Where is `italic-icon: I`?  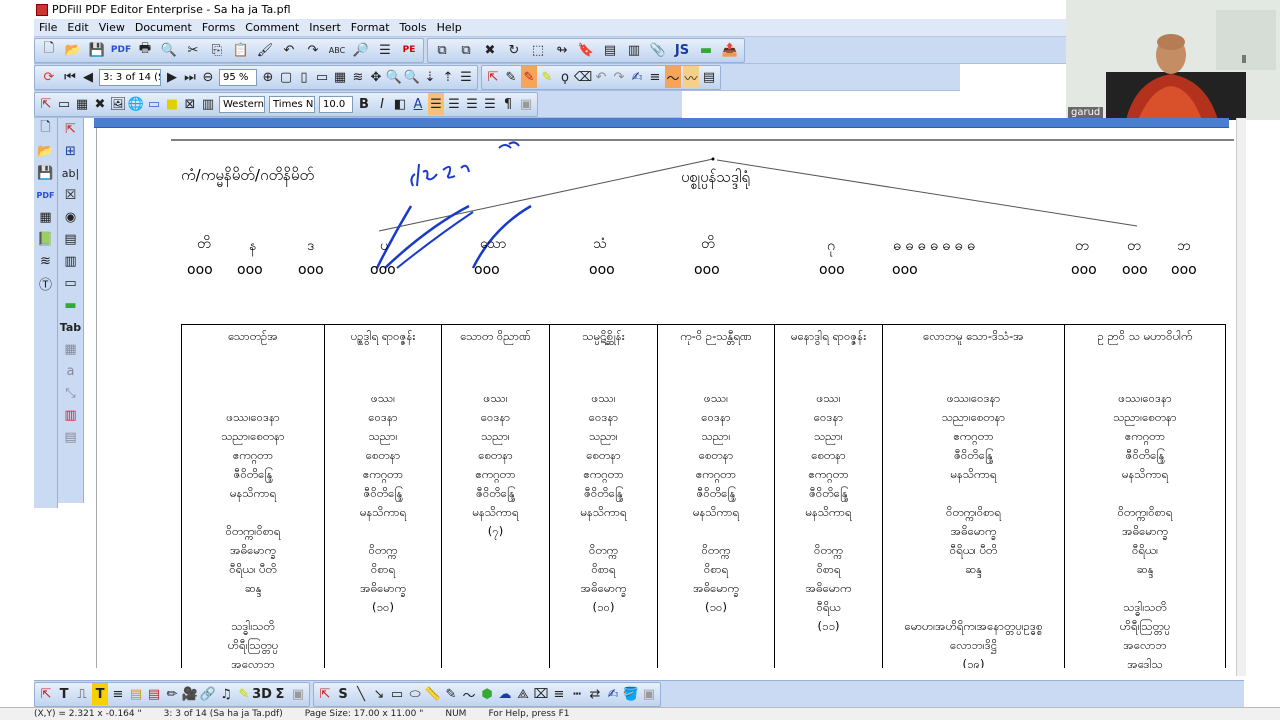 italic-icon: I is located at coordinates (382, 104).